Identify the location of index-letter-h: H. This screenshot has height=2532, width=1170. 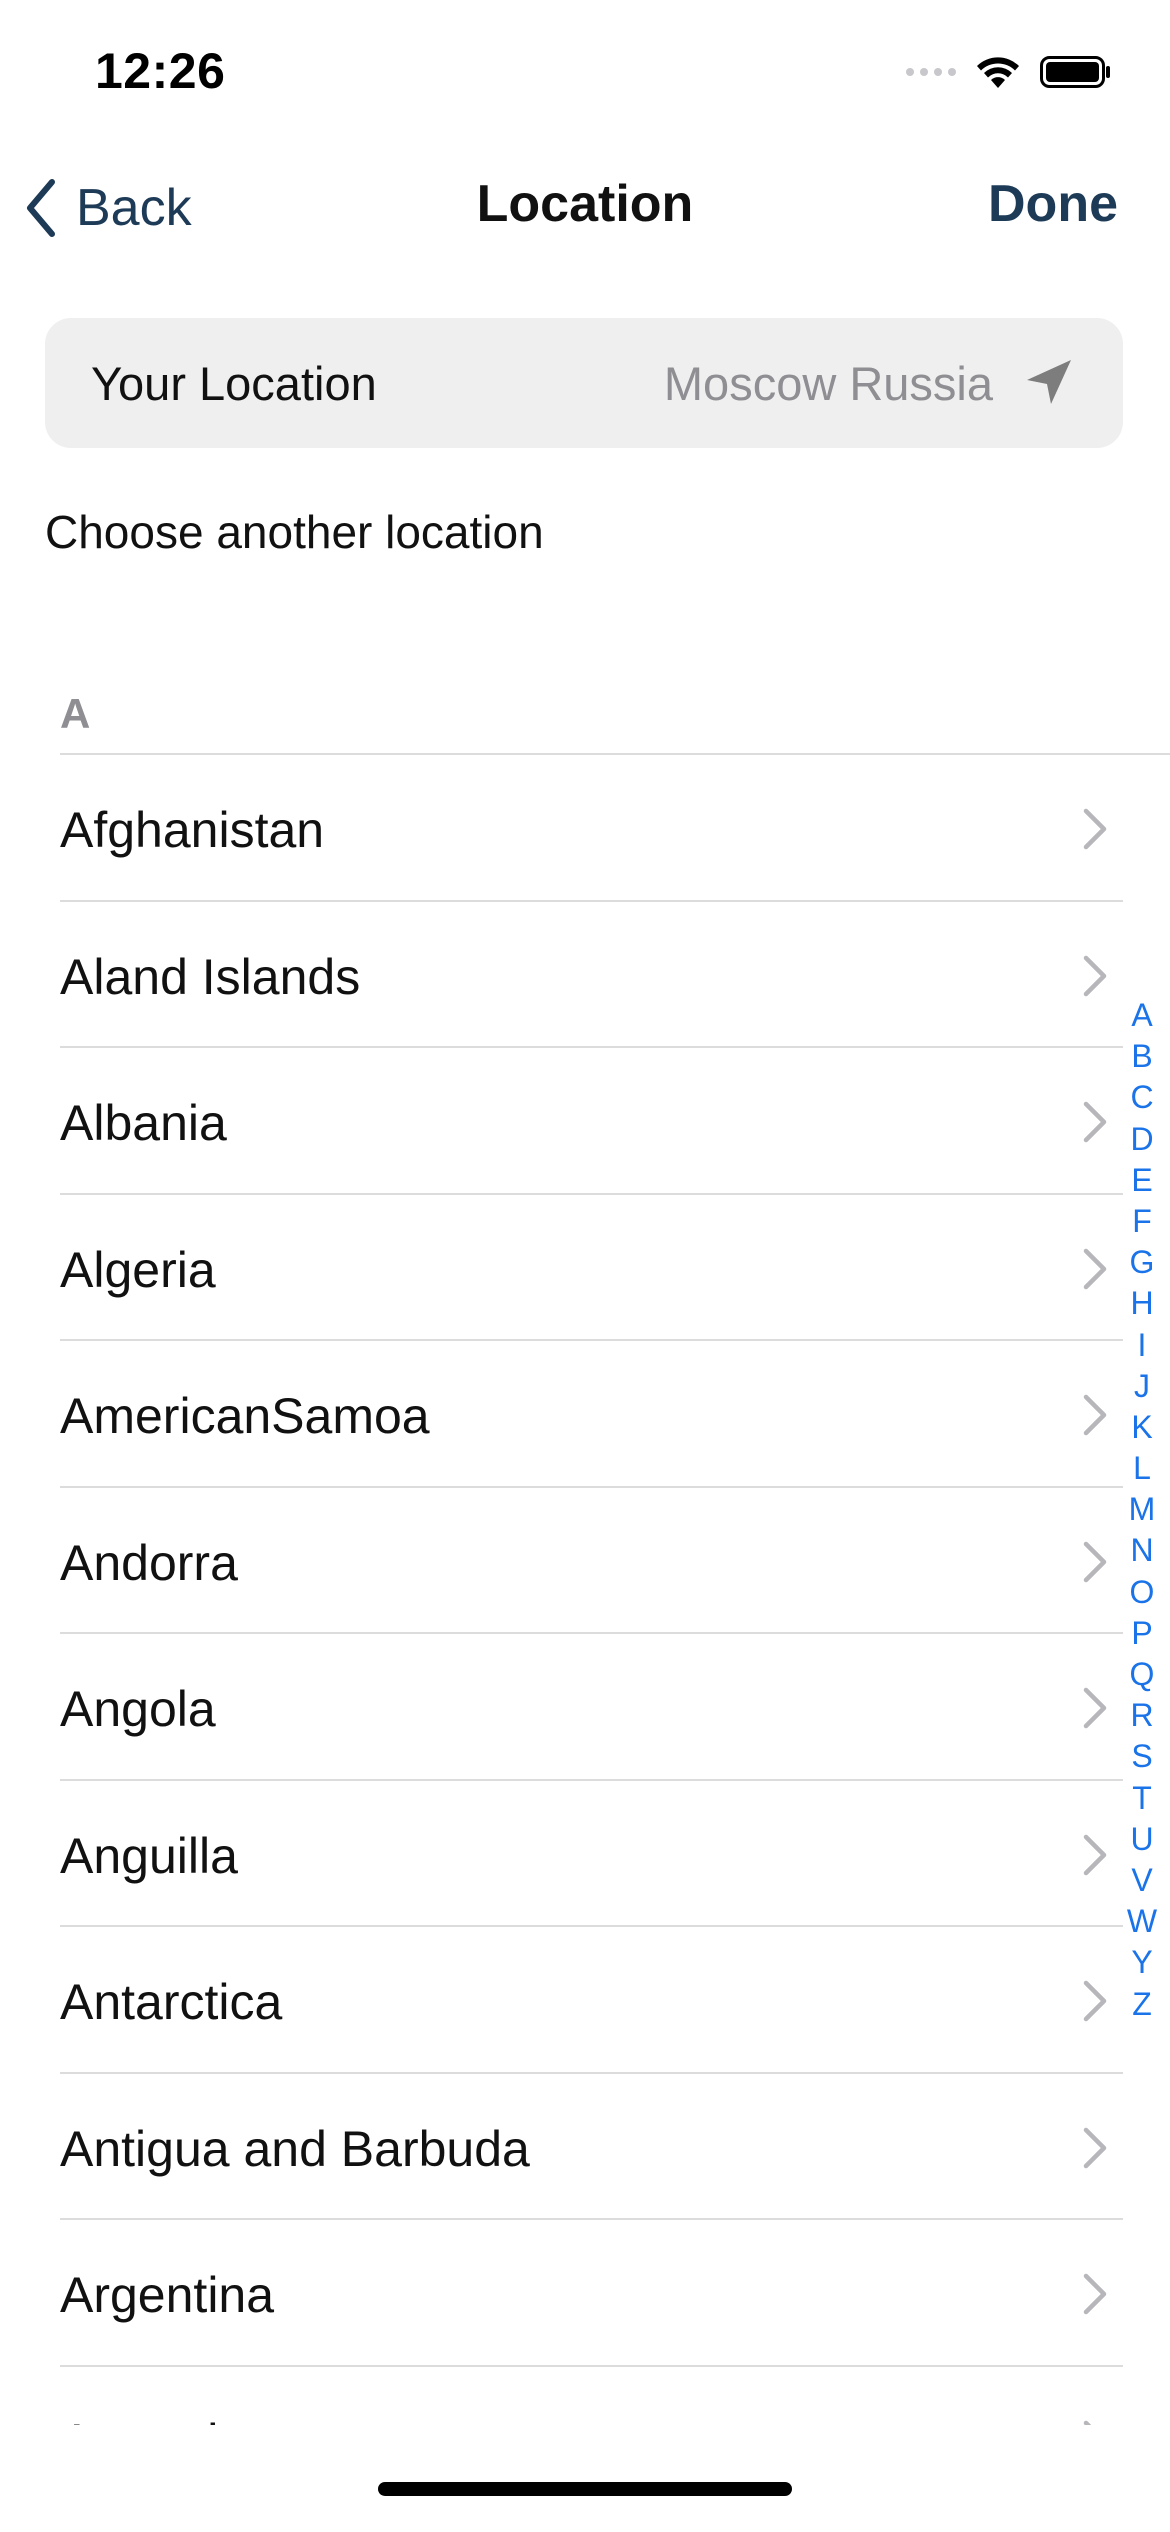
(1141, 1303).